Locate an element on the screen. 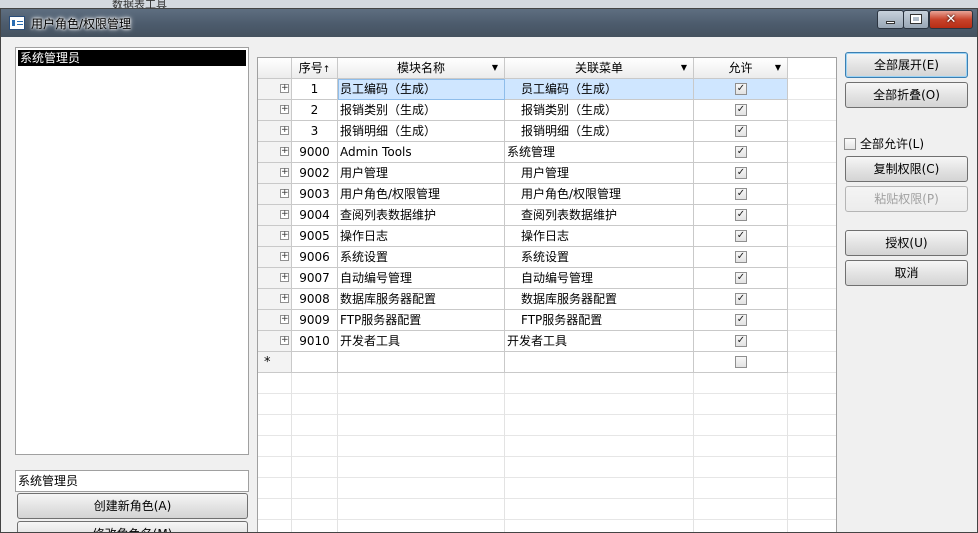 The image size is (978, 533). table-row: +9000 Admin Tools 系统管理 ✓ is located at coordinates (523, 152).